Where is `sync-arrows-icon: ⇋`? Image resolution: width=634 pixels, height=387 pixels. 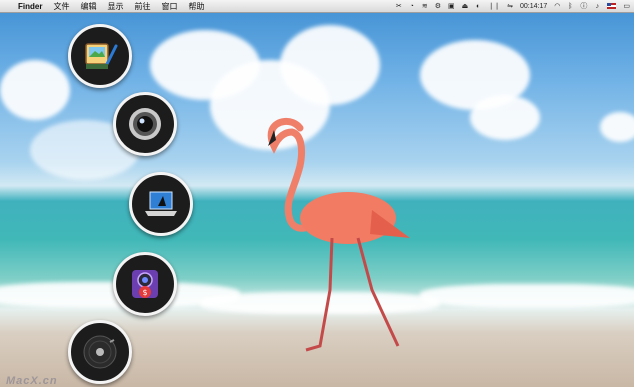
sync-arrows-icon: ⇋ is located at coordinates (510, 6).